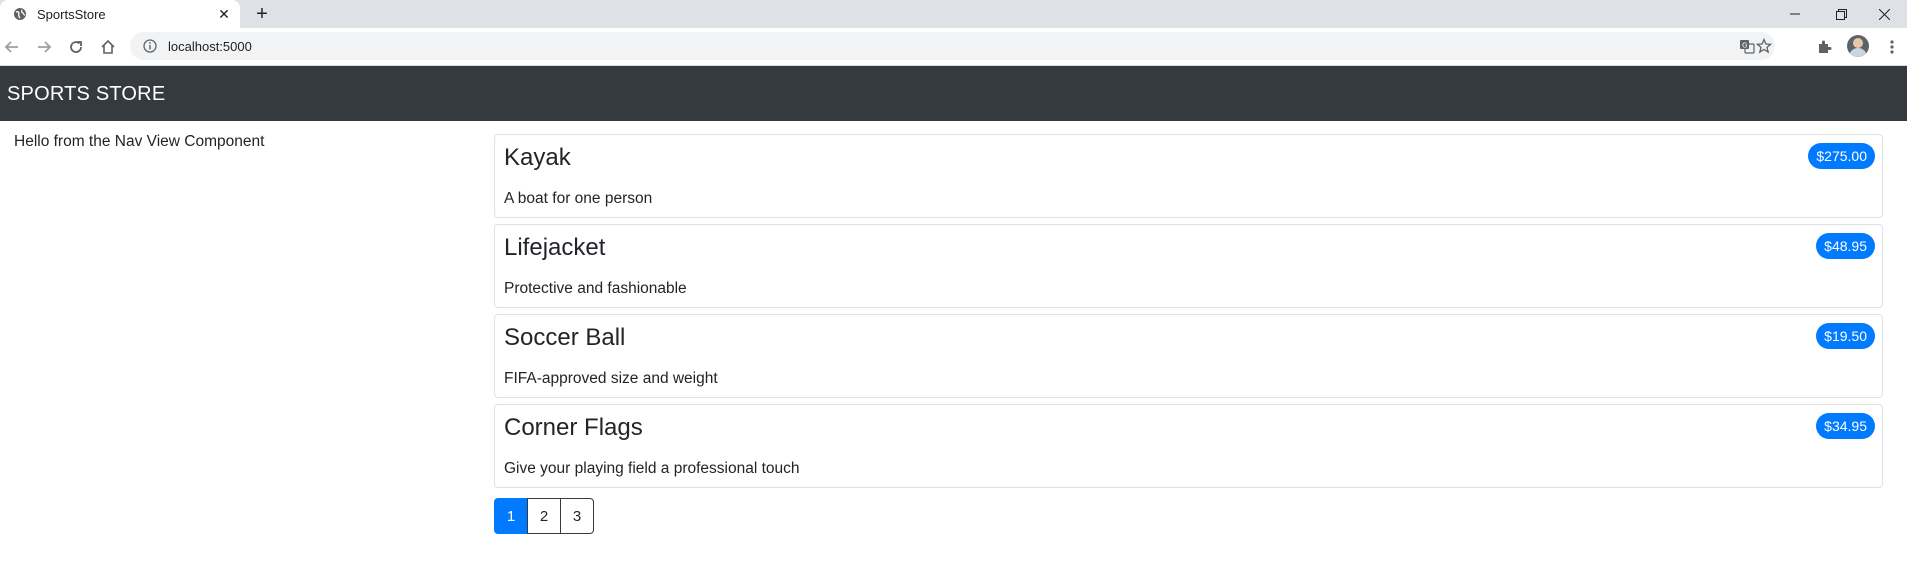 The width and height of the screenshot is (1907, 581). I want to click on minimize-icon, so click(1795, 14).